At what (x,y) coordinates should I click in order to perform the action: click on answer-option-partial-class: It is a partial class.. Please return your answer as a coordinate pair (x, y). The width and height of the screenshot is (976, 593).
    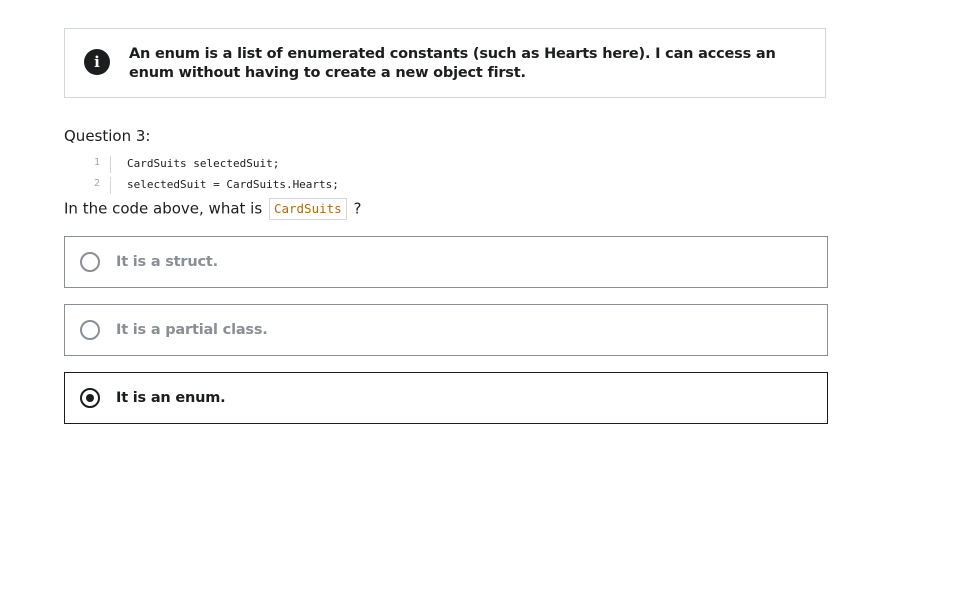
    Looking at the image, I should click on (446, 330).